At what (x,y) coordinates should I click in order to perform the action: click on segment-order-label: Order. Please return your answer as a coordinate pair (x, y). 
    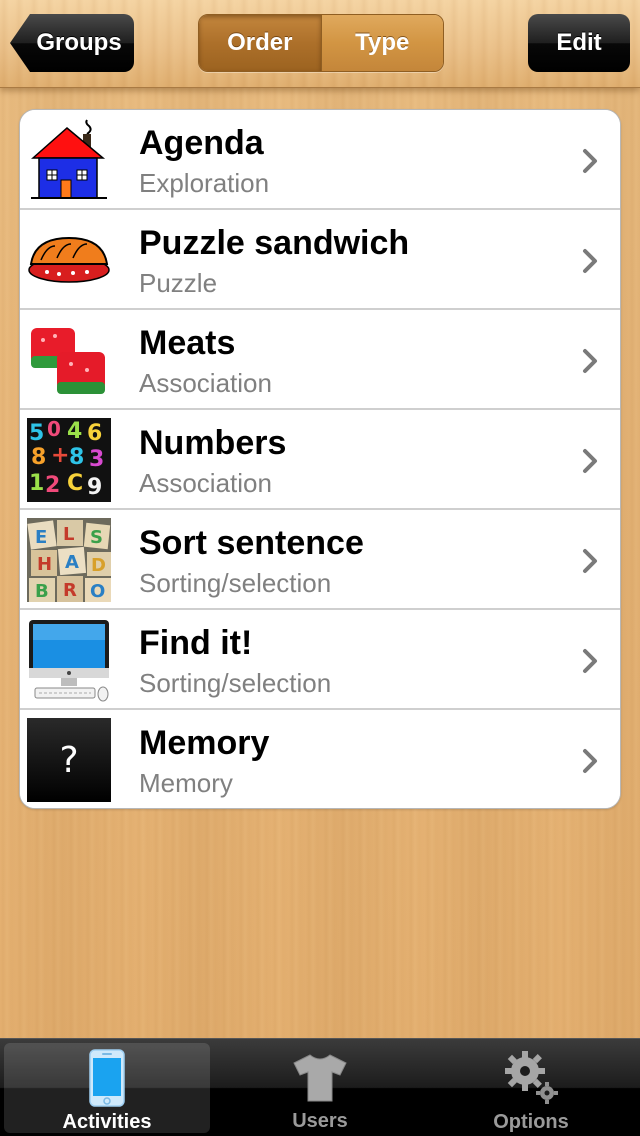
    Looking at the image, I should click on (260, 42).